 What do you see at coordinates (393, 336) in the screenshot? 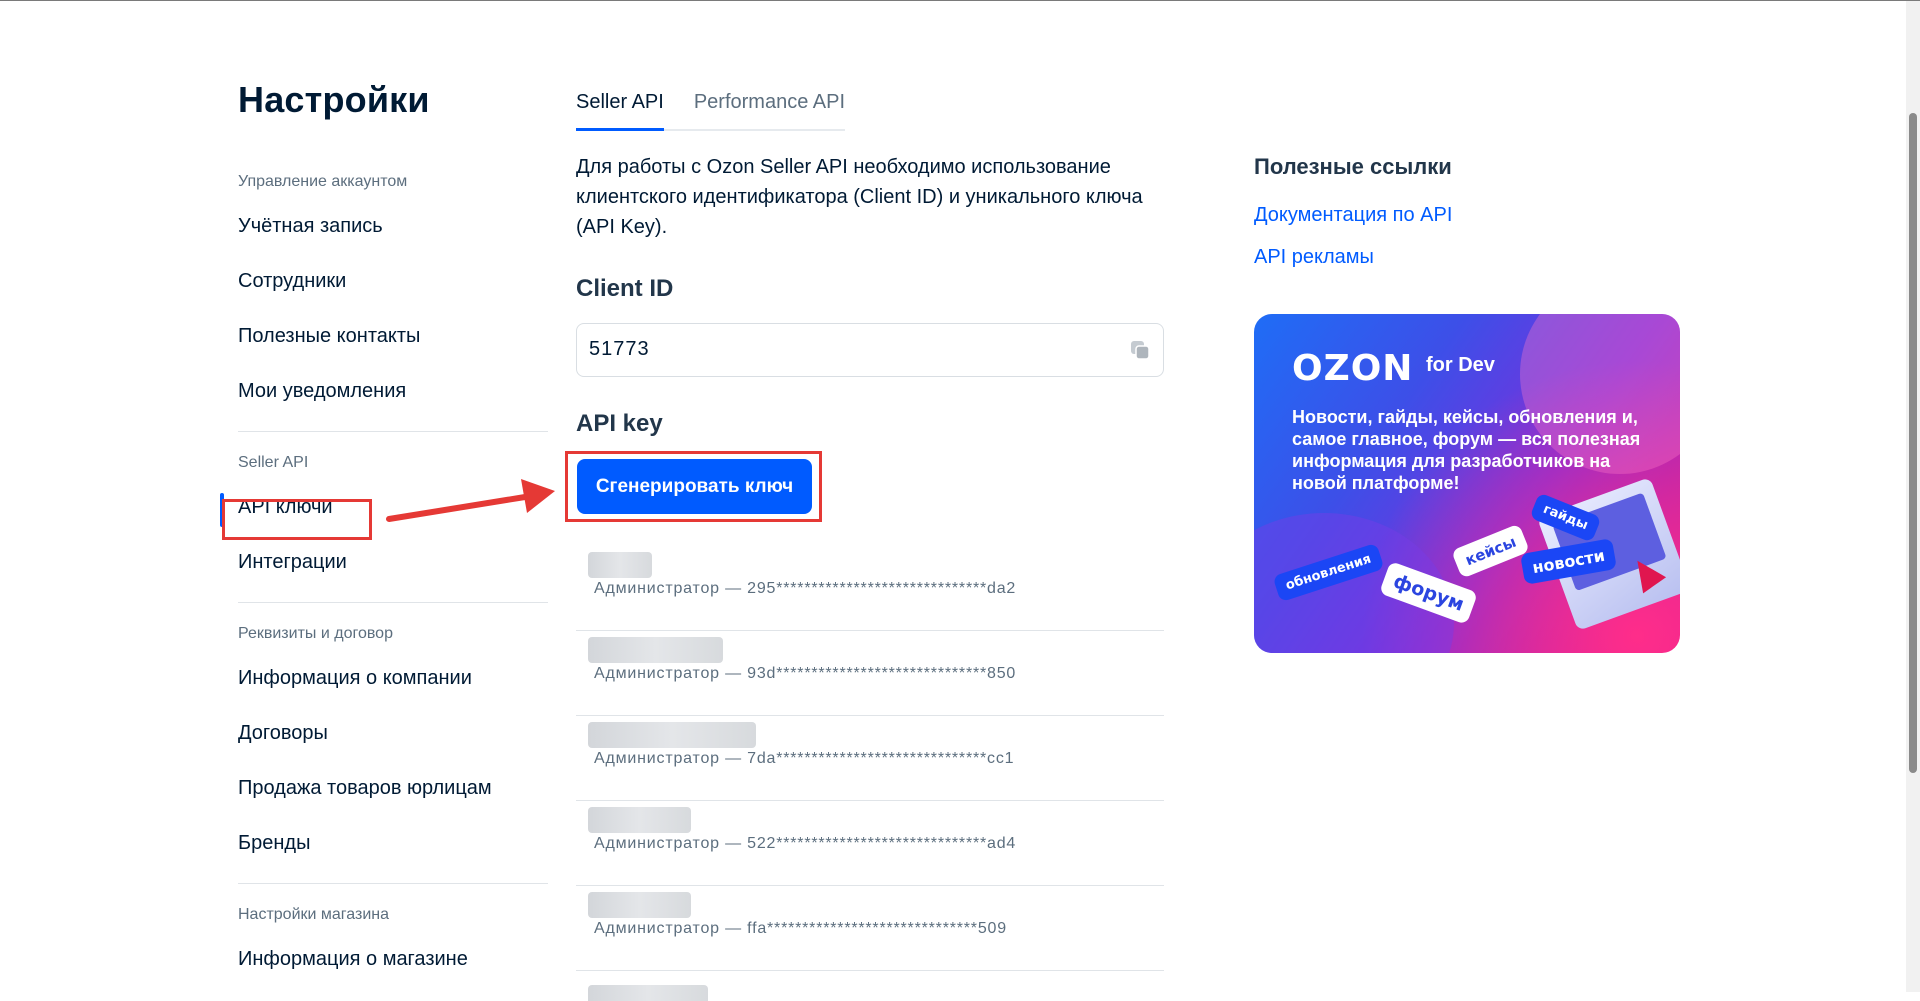
I see `sidebar-item-useful-contacts: Полезные контакты` at bounding box center [393, 336].